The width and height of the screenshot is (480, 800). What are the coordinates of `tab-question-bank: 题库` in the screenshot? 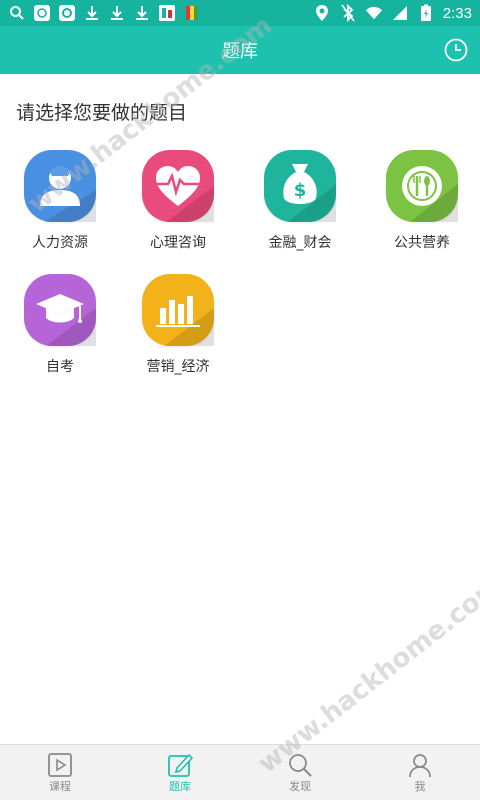 It's located at (180, 772).